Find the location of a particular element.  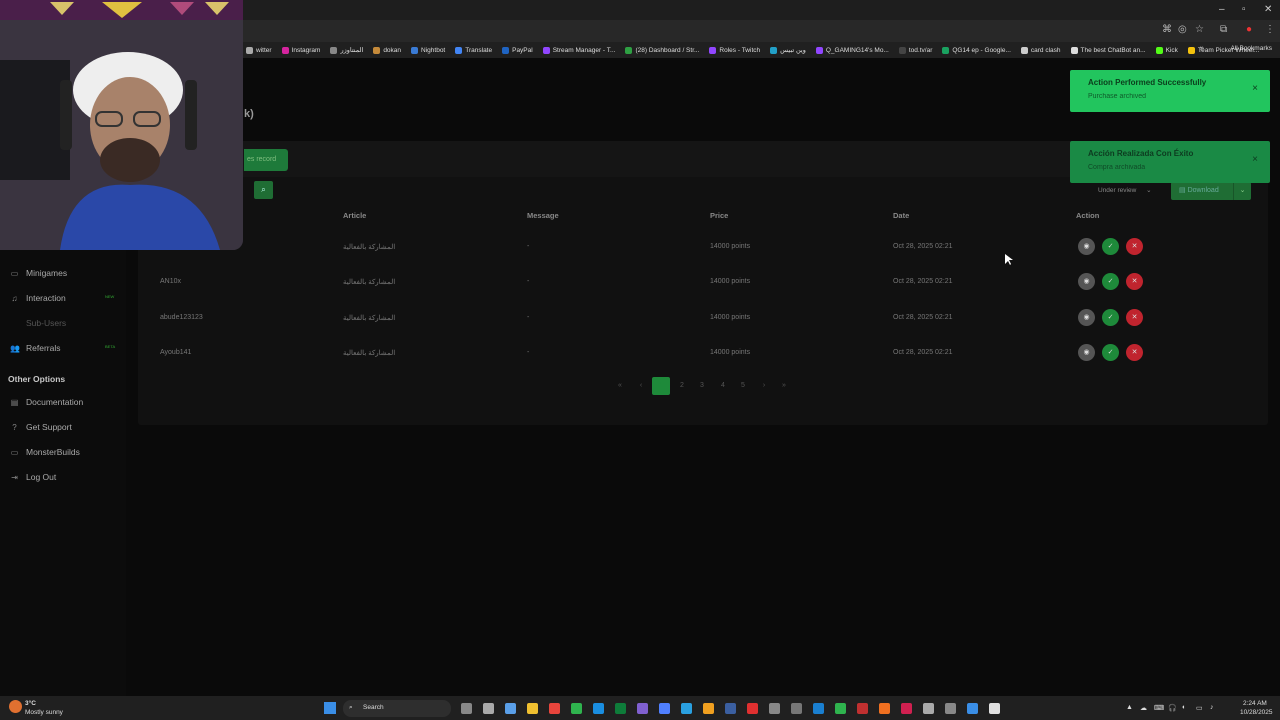

weather-desc: Mostly sunny is located at coordinates (44, 712).